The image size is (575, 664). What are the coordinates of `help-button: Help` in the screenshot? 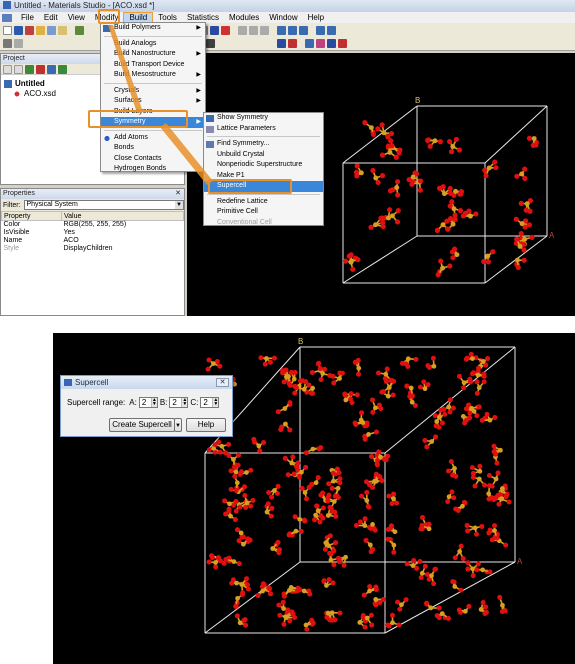 It's located at (206, 425).